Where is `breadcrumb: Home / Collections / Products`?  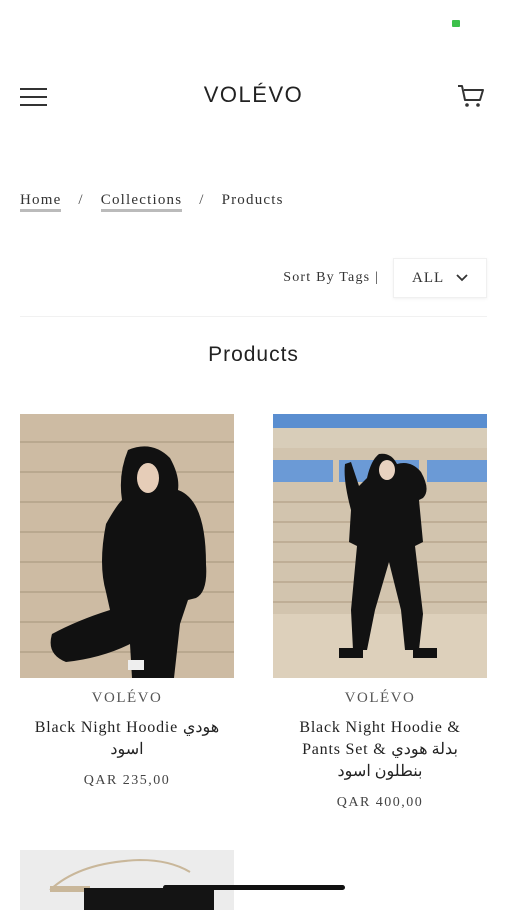
breadcrumb: Home / Collections / Products is located at coordinates (152, 202).